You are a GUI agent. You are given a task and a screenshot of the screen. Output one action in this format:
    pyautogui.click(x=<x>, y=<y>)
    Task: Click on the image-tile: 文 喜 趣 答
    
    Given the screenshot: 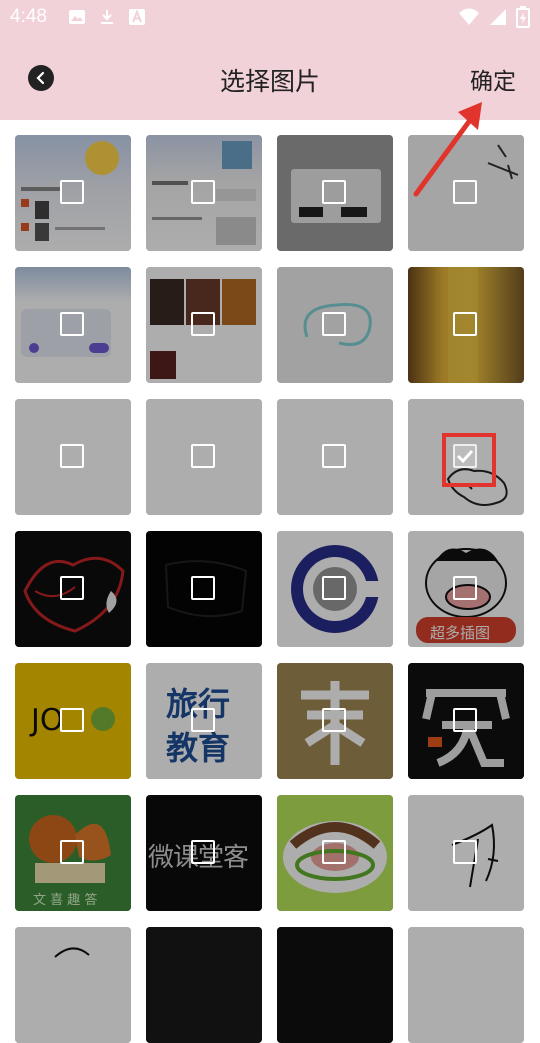 What is the action you would take?
    pyautogui.click(x=73, y=853)
    